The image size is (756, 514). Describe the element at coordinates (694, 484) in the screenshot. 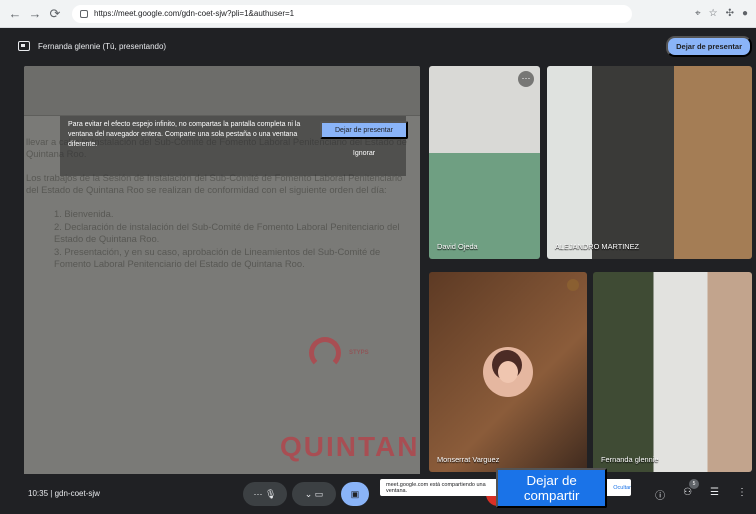

I see `participant-count-badge: 5` at that location.